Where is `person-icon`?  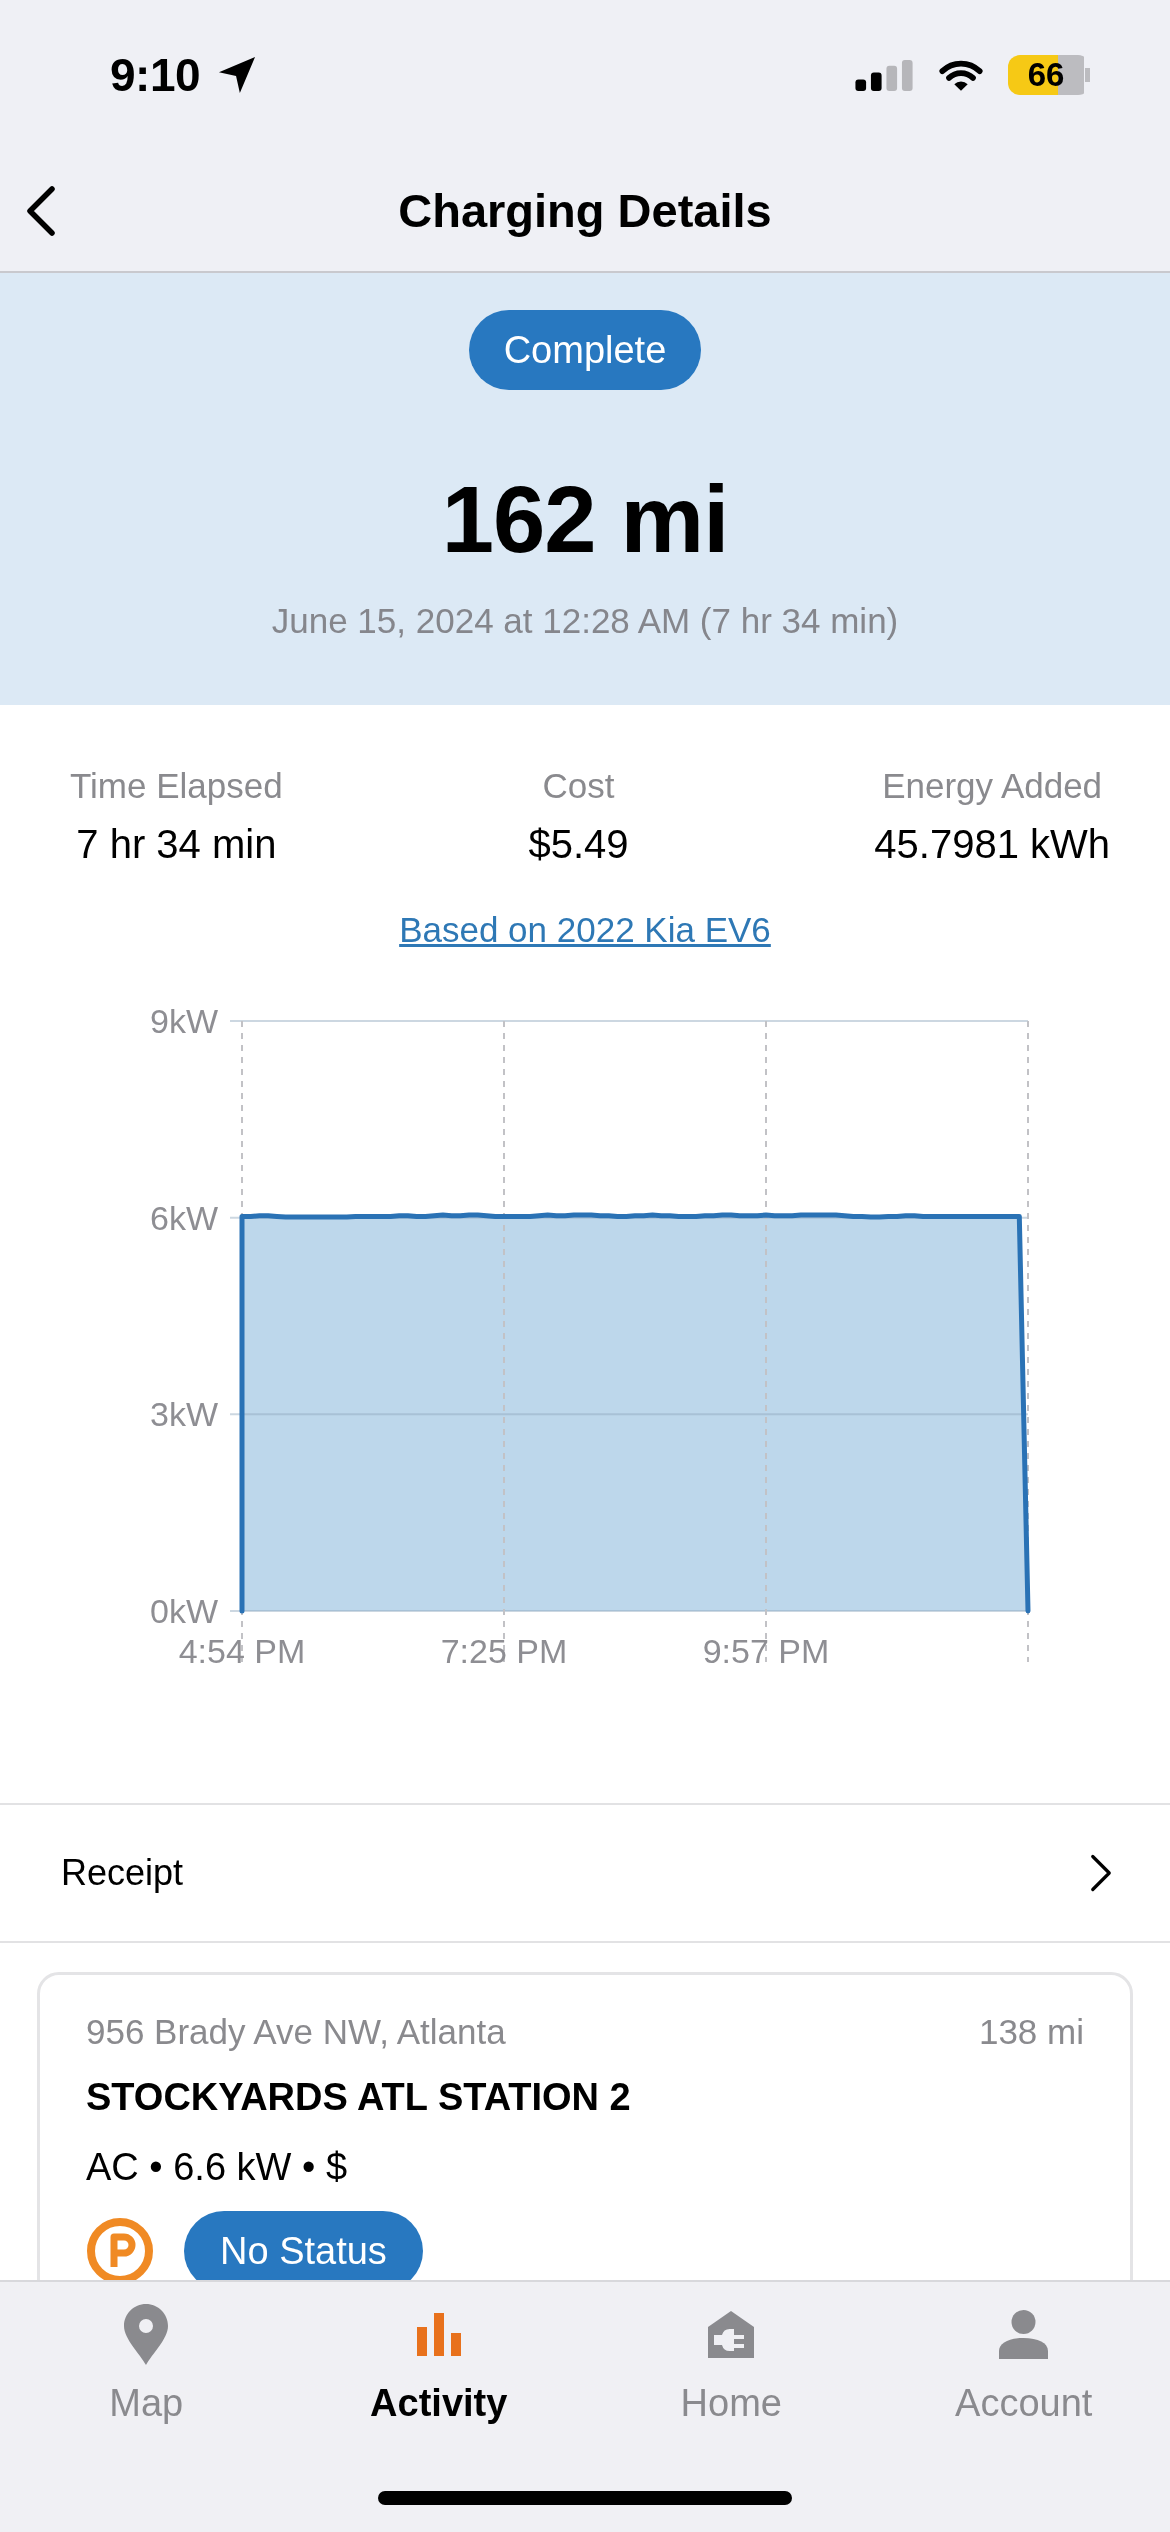
person-icon is located at coordinates (1024, 2334).